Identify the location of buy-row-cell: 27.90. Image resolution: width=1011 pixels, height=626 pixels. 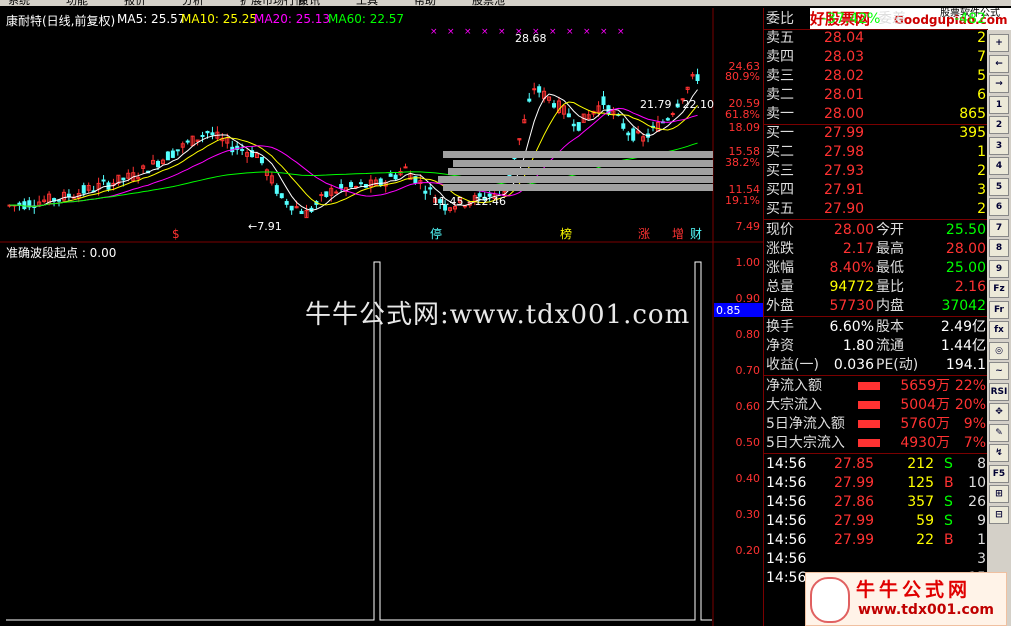
(844, 209).